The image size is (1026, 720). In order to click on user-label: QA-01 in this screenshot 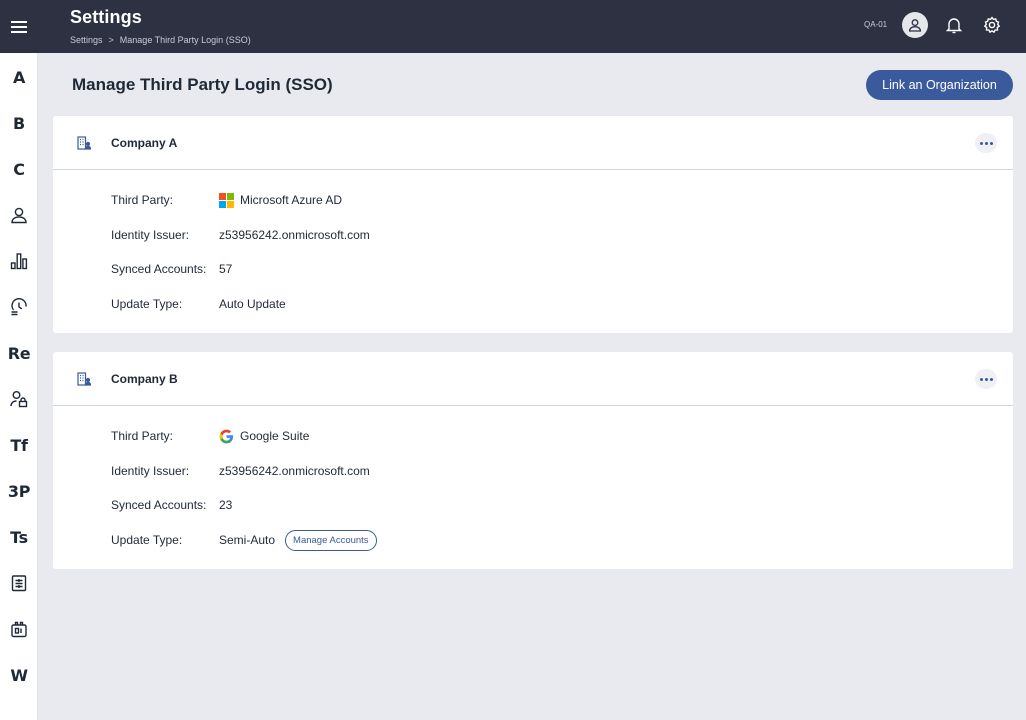, I will do `click(876, 24)`.